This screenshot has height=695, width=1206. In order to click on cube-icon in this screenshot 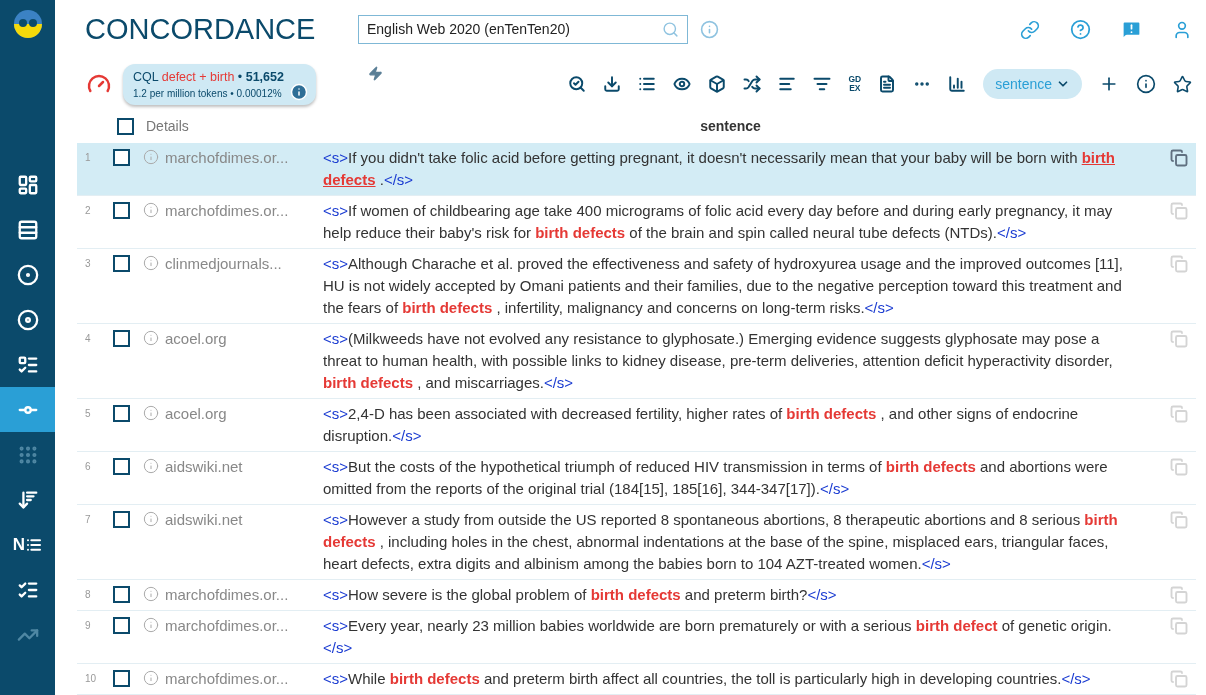, I will do `click(717, 84)`.